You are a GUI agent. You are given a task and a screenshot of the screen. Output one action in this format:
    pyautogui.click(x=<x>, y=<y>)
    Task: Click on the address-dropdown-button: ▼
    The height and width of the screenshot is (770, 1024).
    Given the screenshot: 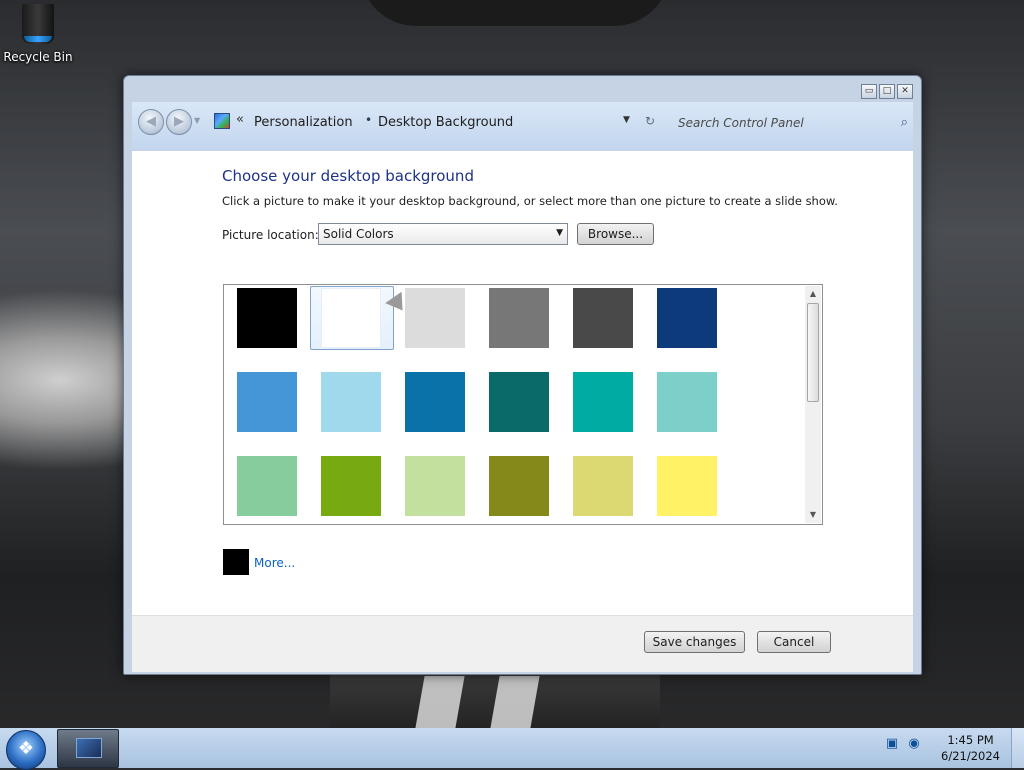 What is the action you would take?
    pyautogui.click(x=626, y=120)
    